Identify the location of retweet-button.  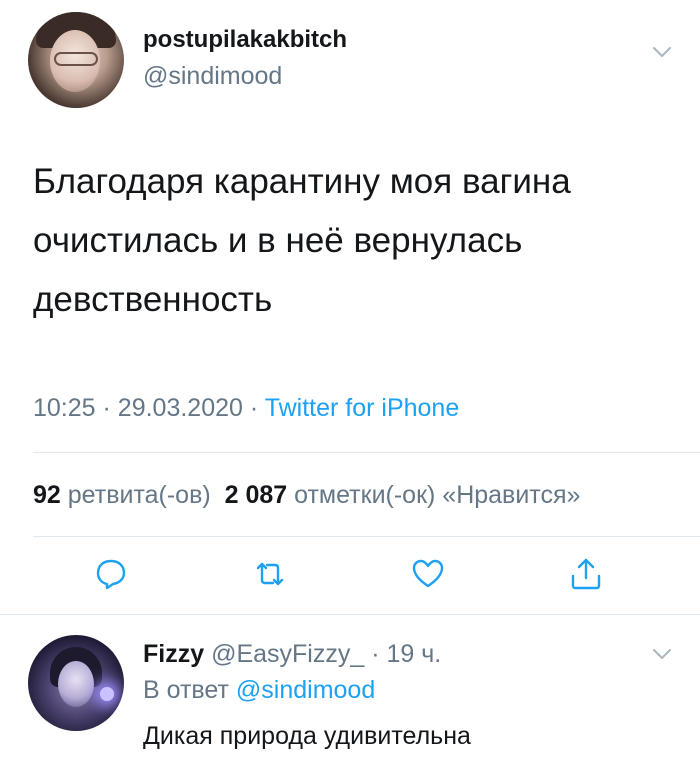
(270, 574).